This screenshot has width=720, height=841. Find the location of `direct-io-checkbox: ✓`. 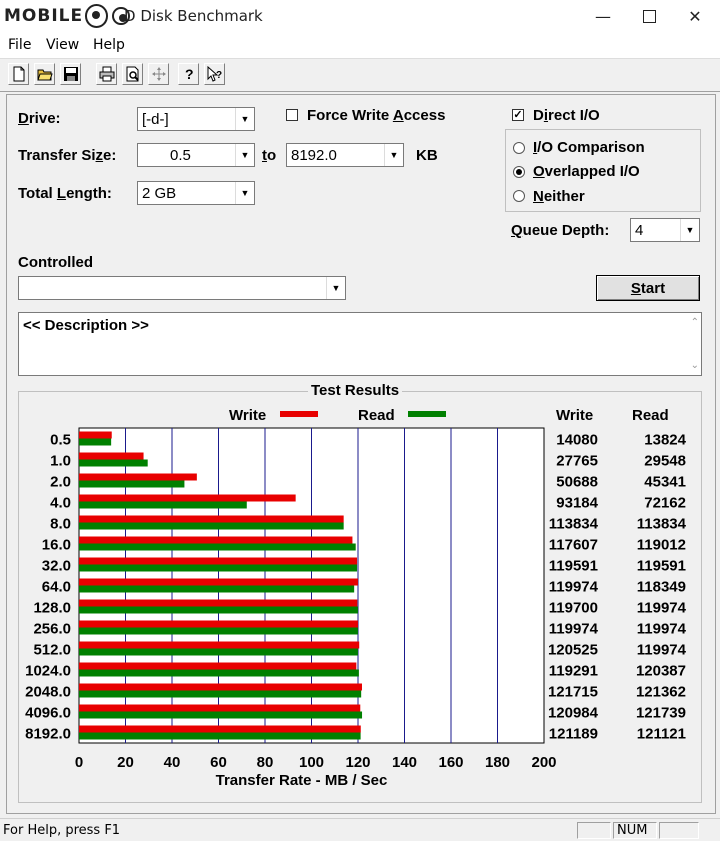

direct-io-checkbox: ✓ is located at coordinates (518, 115).